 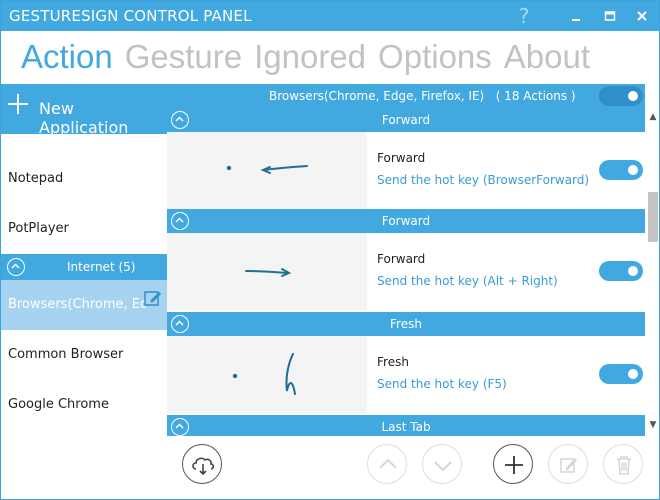 I want to click on maximize-icon, so click(x=610, y=16).